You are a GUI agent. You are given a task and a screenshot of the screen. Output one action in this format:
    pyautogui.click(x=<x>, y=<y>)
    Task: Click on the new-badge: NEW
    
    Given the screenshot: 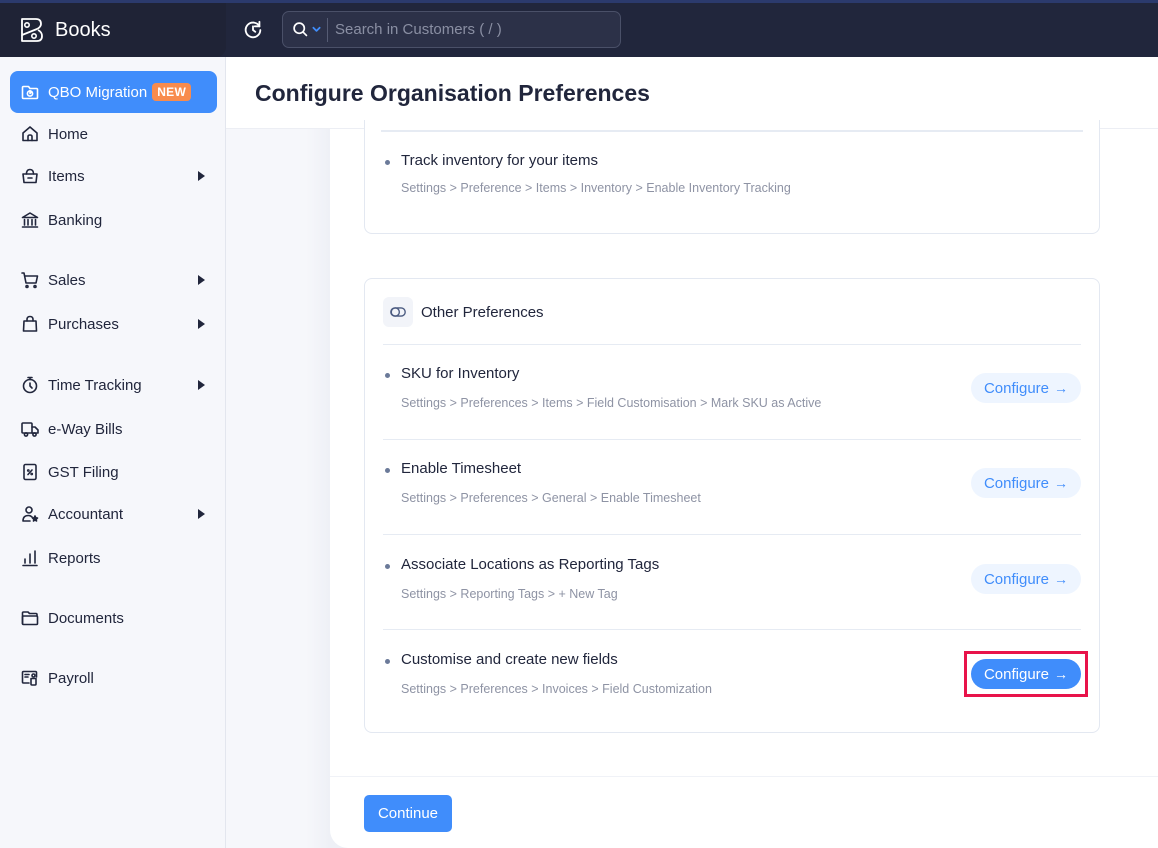 What is the action you would take?
    pyautogui.click(x=172, y=92)
    